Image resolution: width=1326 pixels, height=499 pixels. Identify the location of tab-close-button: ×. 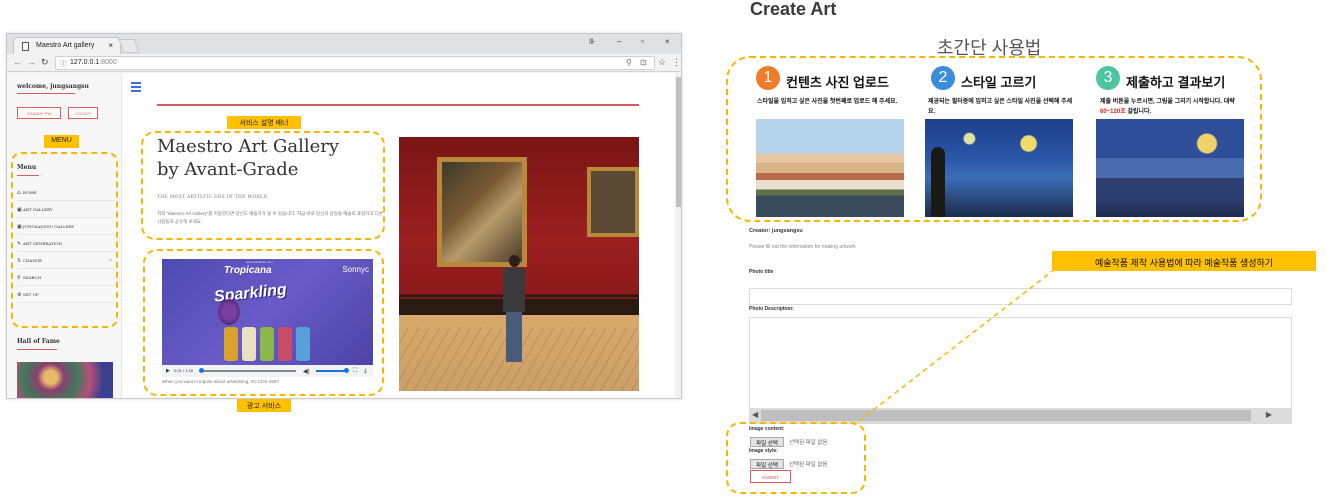
(110, 45).